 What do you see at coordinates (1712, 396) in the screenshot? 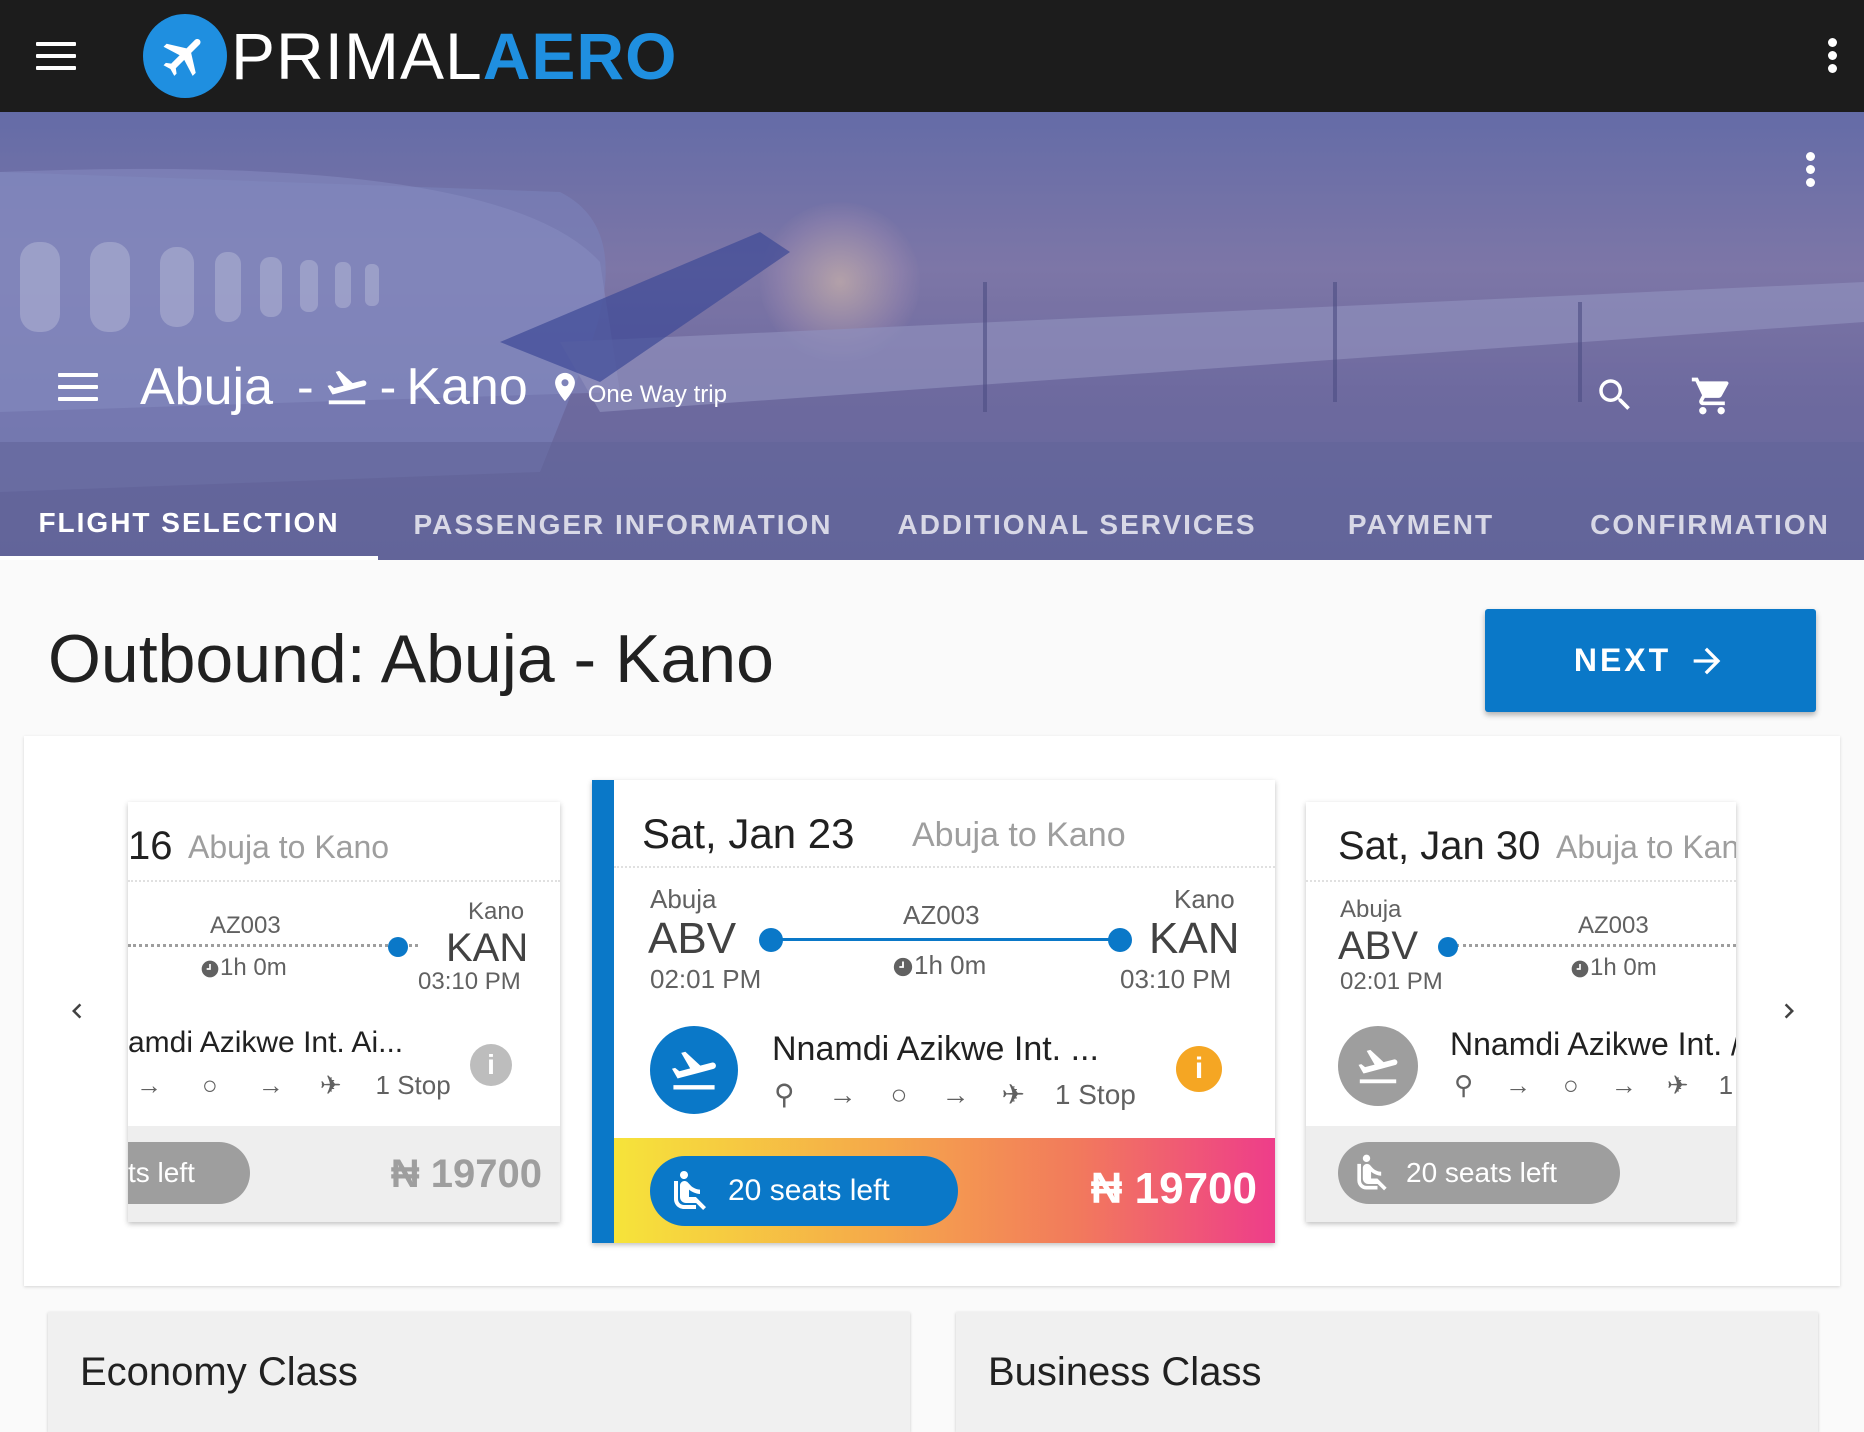
I see `cart-icon` at bounding box center [1712, 396].